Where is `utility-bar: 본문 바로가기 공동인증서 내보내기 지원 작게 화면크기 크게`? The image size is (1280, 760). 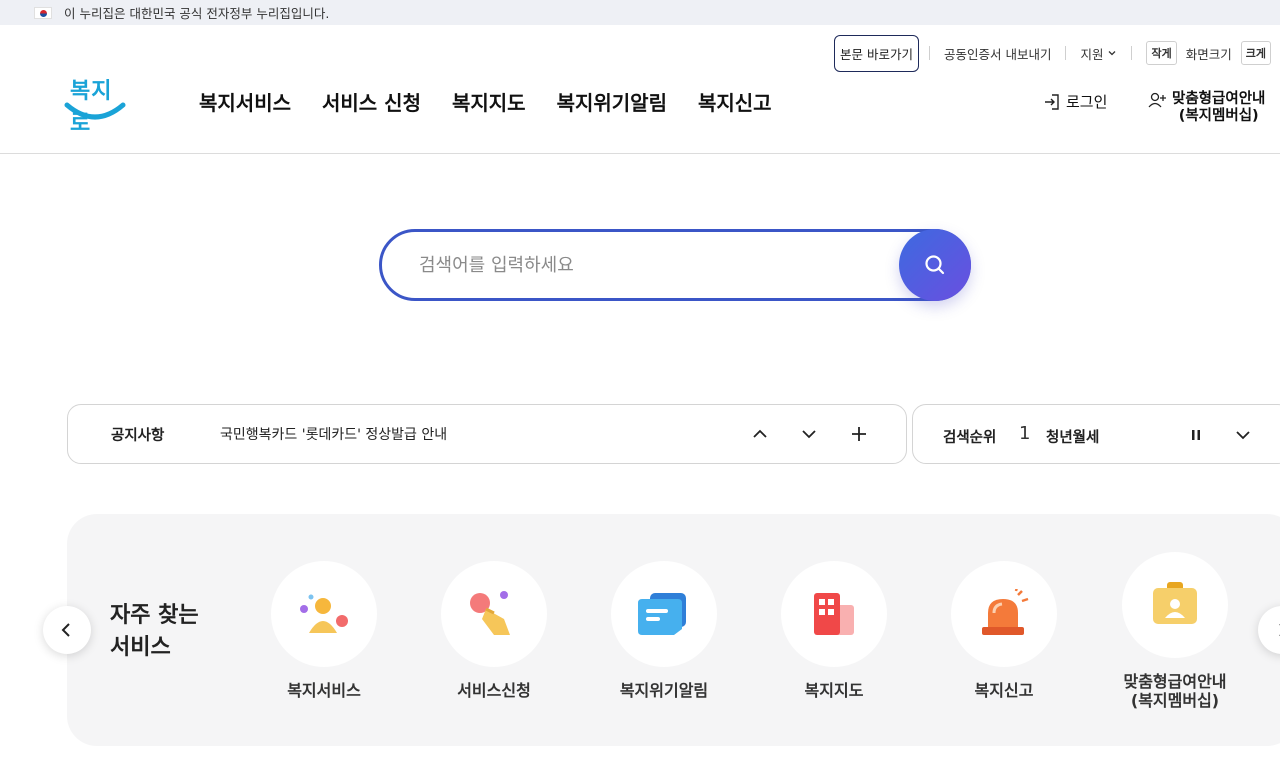
utility-bar: 본문 바로가기 공동인증서 내보내기 지원 작게 화면크기 크게 is located at coordinates (1057, 53).